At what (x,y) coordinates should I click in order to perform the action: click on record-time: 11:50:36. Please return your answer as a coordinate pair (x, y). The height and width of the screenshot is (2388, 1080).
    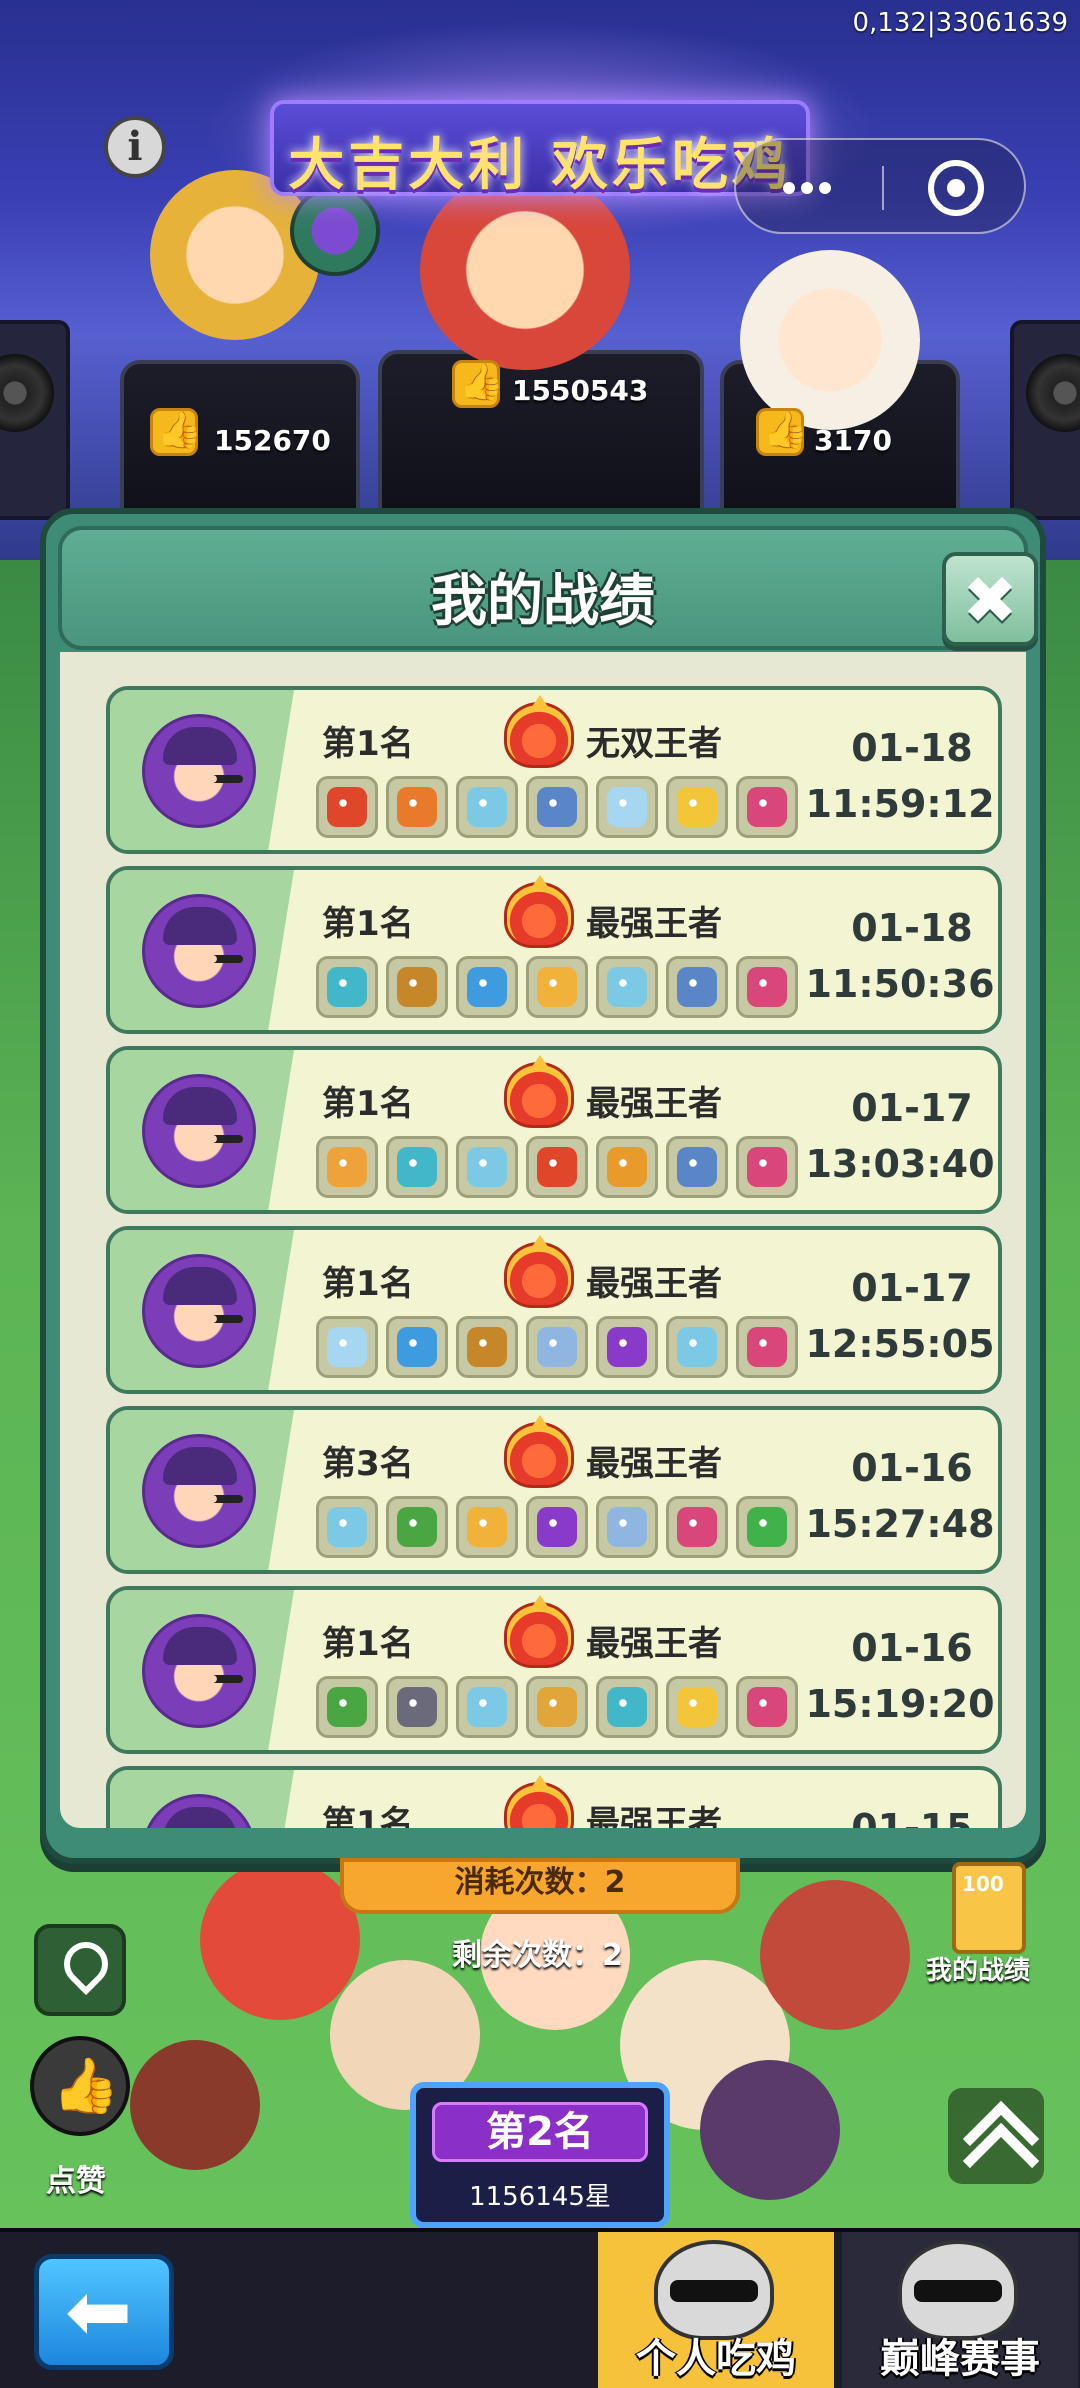
    Looking at the image, I should click on (900, 984).